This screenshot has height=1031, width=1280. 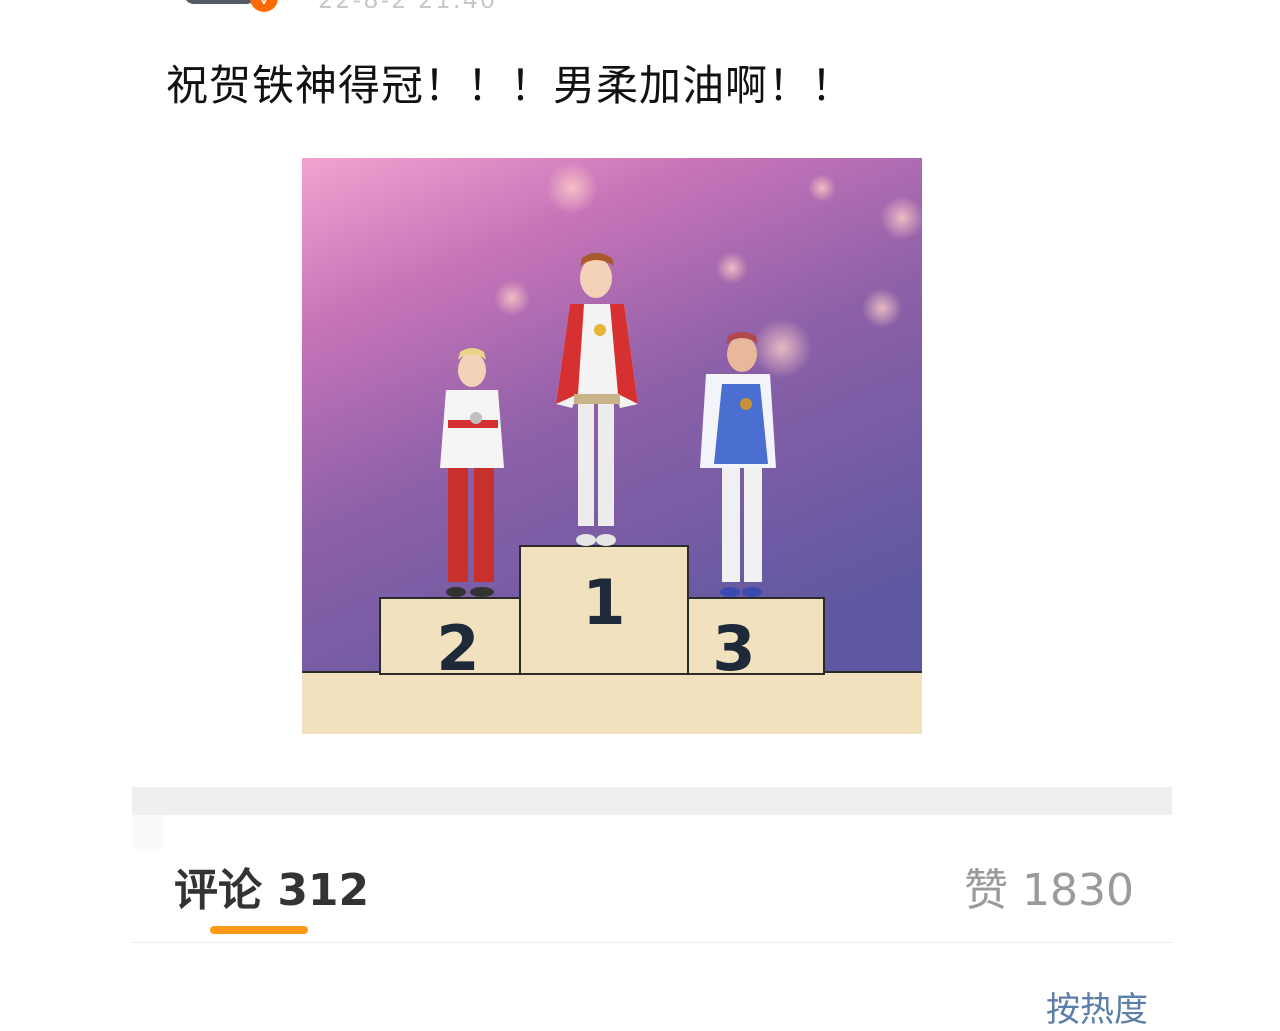 I want to click on section-divider, so click(x=652, y=801).